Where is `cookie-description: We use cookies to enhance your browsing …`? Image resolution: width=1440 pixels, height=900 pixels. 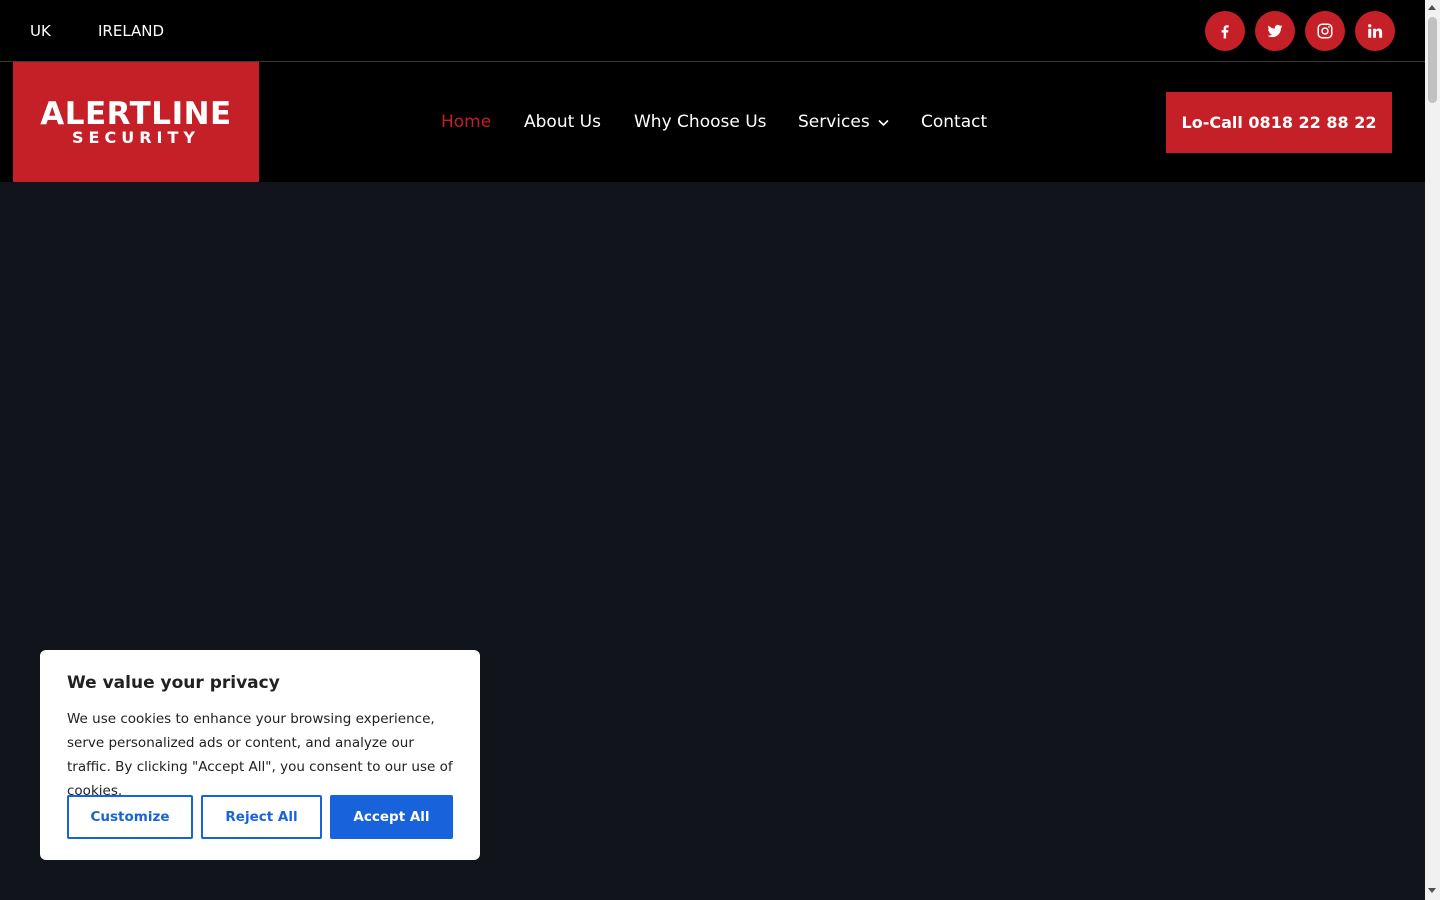 cookie-description: We use cookies to enhance your browsing … is located at coordinates (260, 755).